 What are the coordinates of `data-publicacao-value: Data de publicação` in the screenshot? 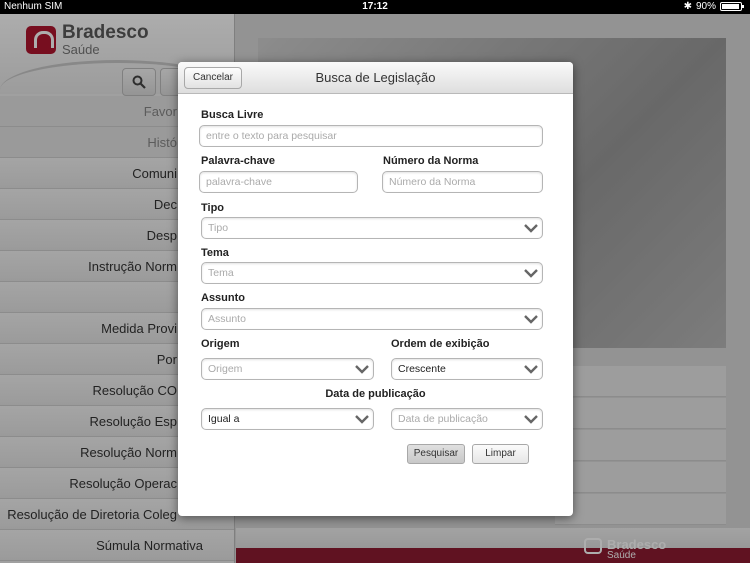 It's located at (443, 419).